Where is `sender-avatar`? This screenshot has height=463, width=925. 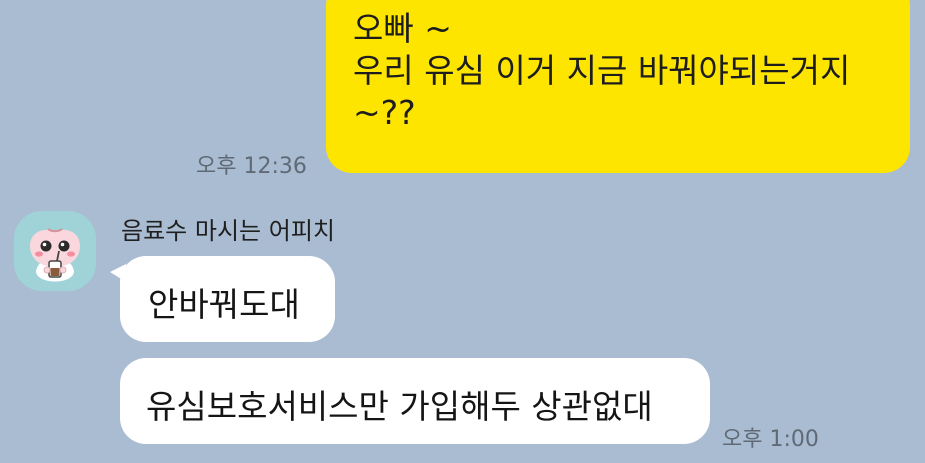
sender-avatar is located at coordinates (55, 251).